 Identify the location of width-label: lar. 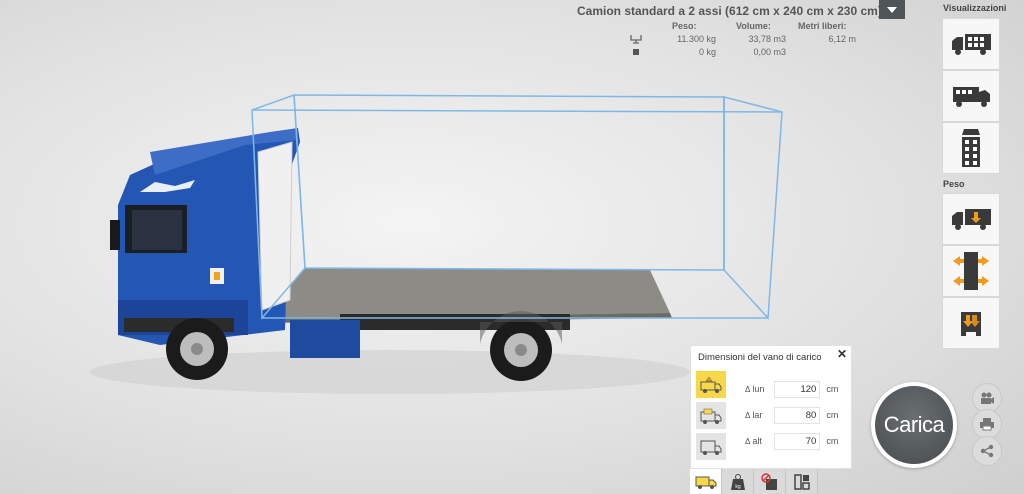
(757, 415).